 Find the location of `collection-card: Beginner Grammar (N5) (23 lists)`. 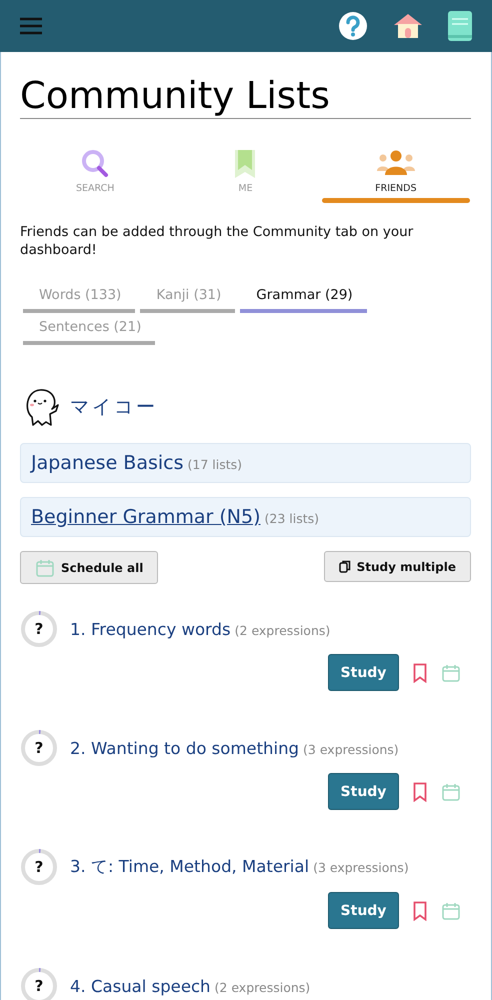

collection-card: Beginner Grammar (N5) (23 lists) is located at coordinates (245, 517).